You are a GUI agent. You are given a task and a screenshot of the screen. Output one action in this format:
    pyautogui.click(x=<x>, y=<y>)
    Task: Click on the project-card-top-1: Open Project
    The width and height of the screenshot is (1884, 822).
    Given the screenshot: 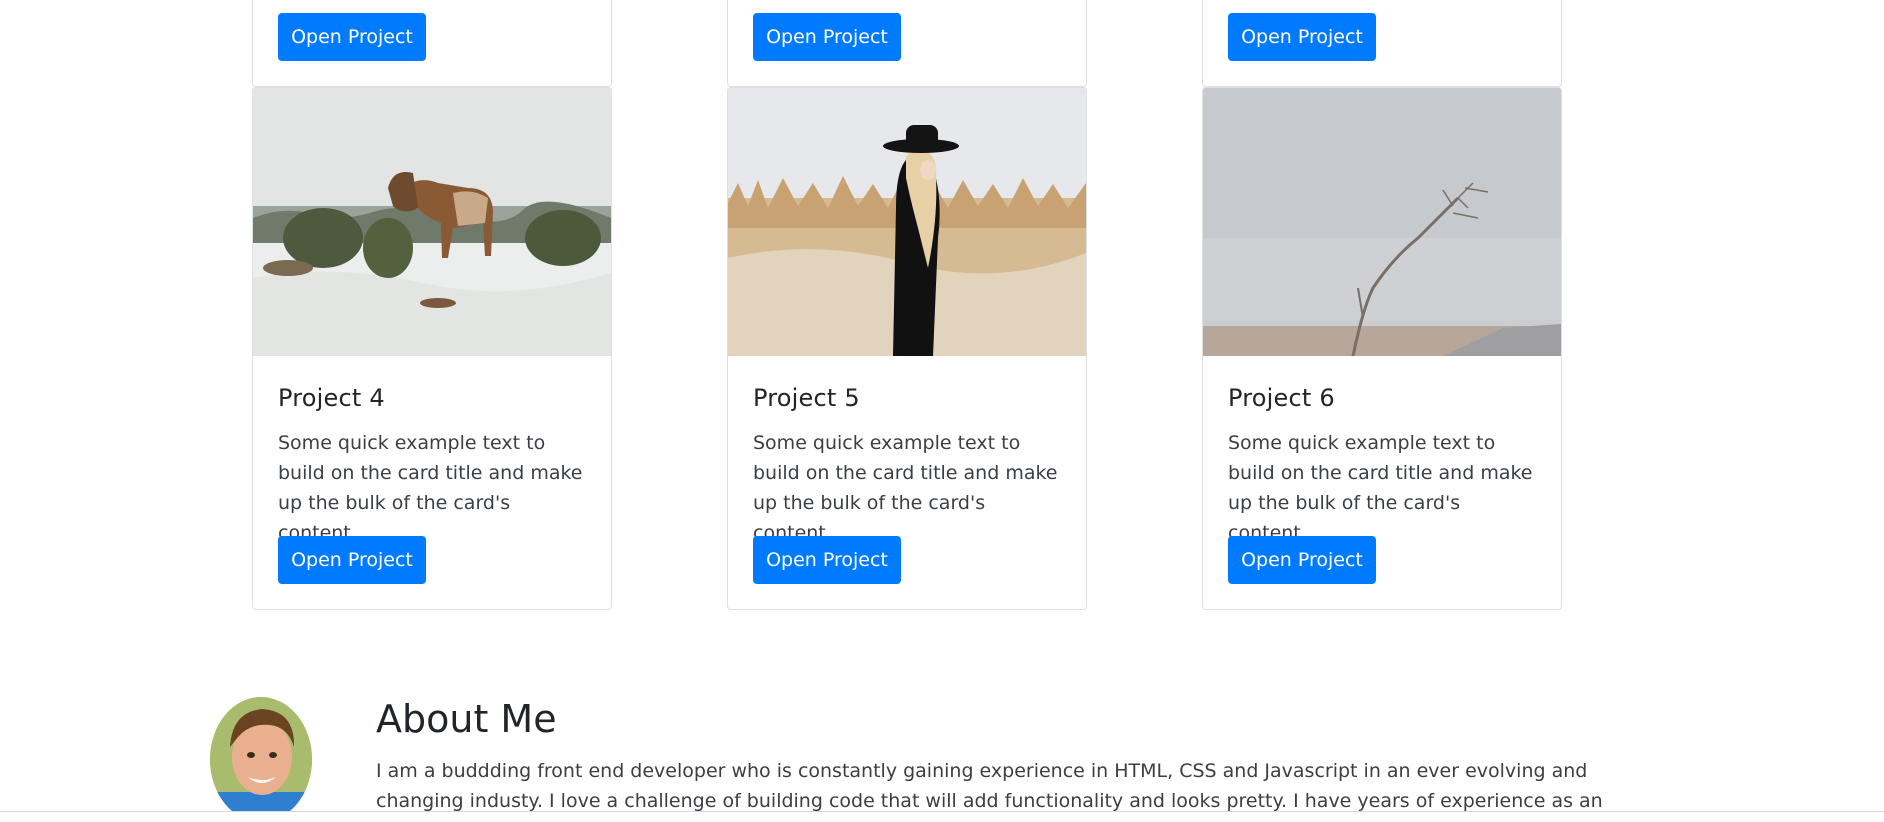 What is the action you would take?
    pyautogui.click(x=432, y=43)
    